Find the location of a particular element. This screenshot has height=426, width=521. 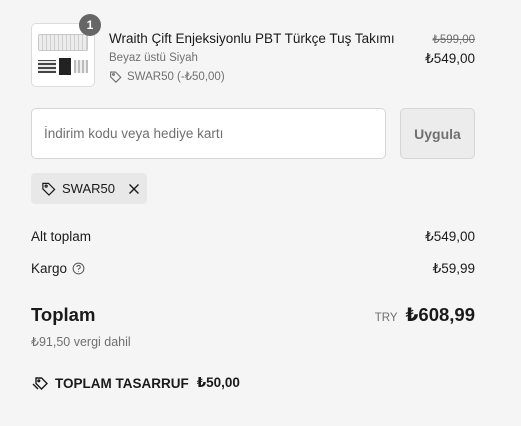

savings-label: TOPLAM TASARRUF is located at coordinates (122, 383).